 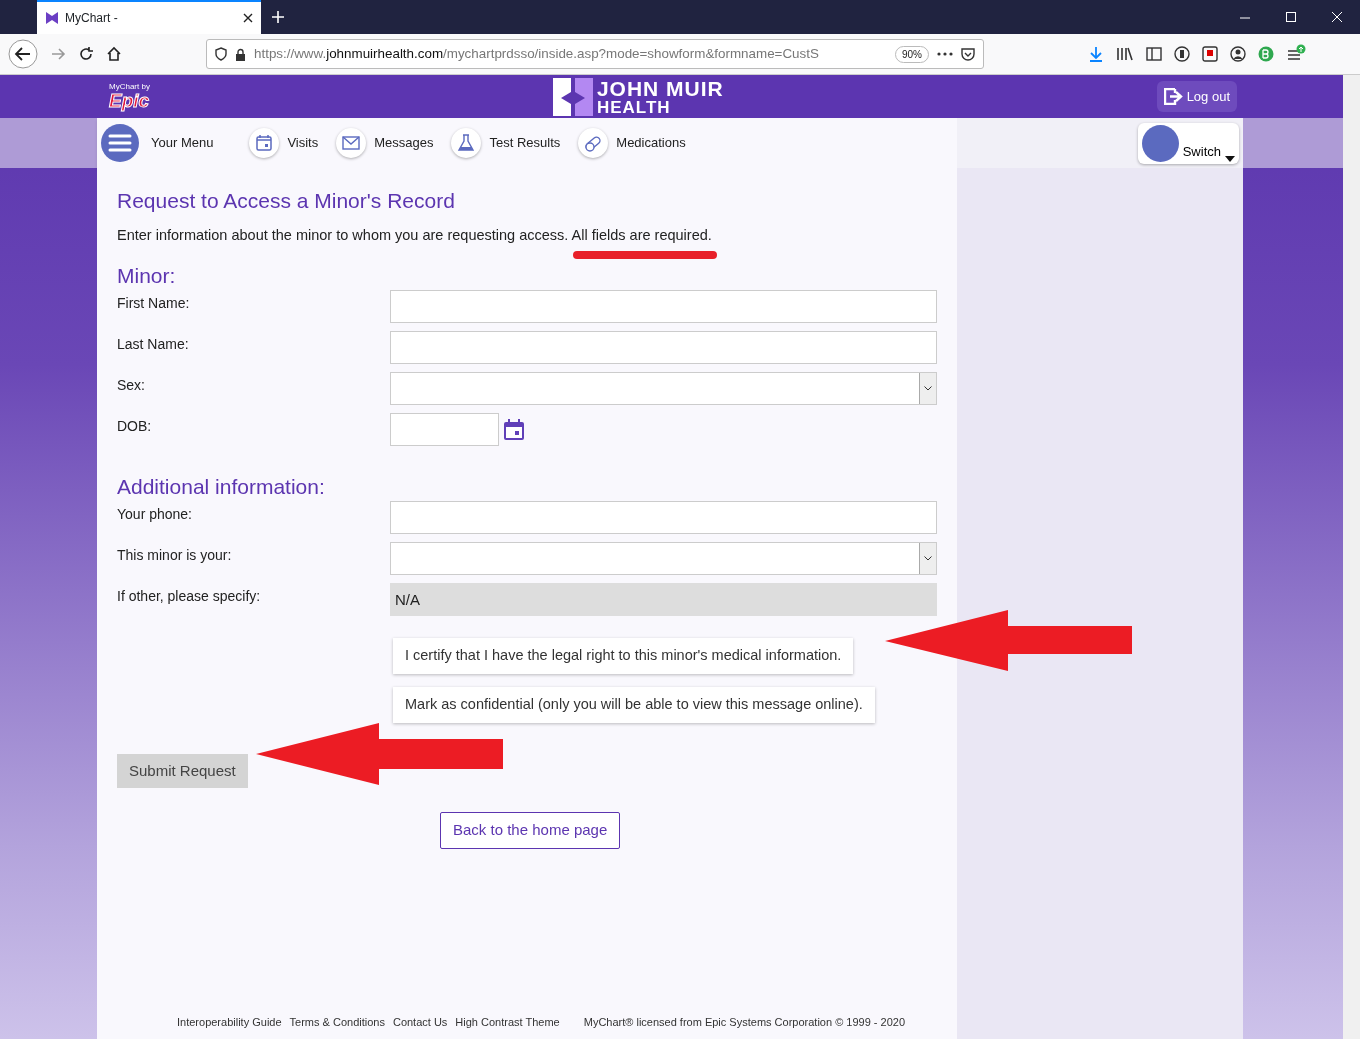 I want to click on address-bar: https://www.johnmuirhealth.com/mychartprdsso/inside.asp?mode=showform&formname=CustS 90%, so click(x=595, y=54).